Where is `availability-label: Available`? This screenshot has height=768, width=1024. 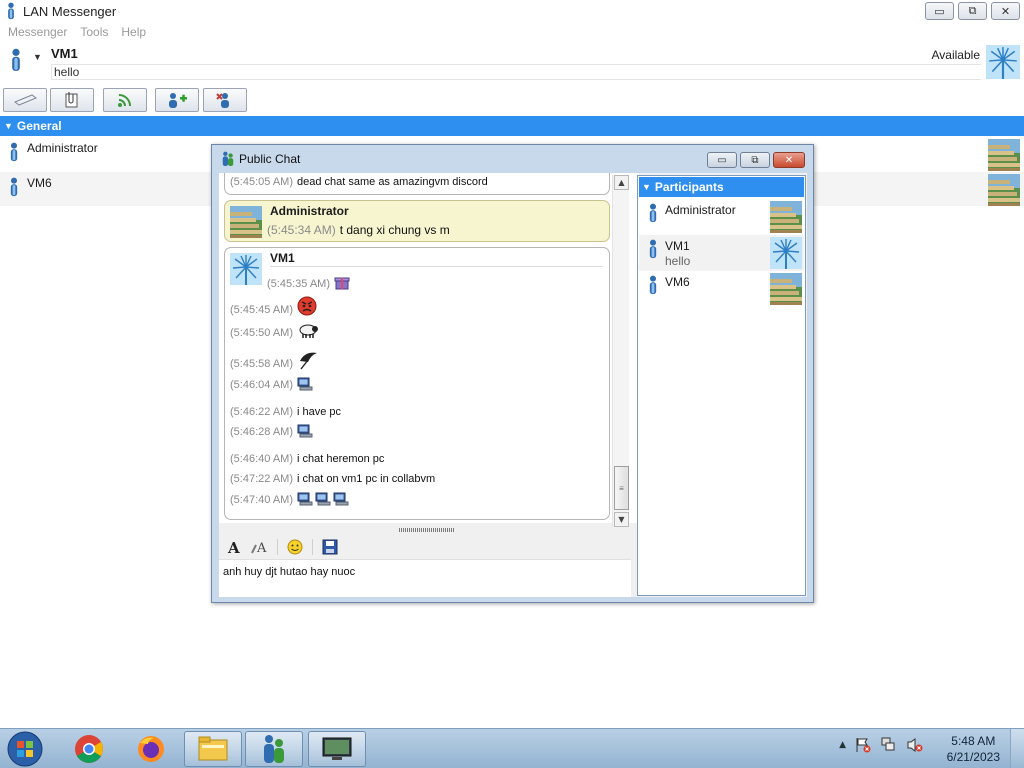 availability-label: Available is located at coordinates (956, 55).